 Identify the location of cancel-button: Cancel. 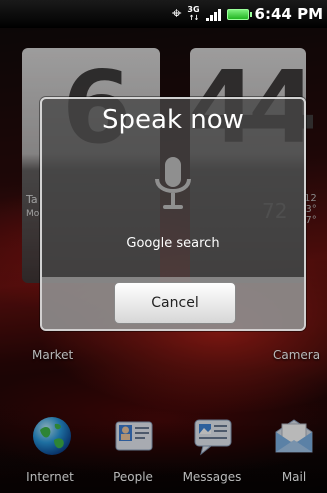
(175, 303).